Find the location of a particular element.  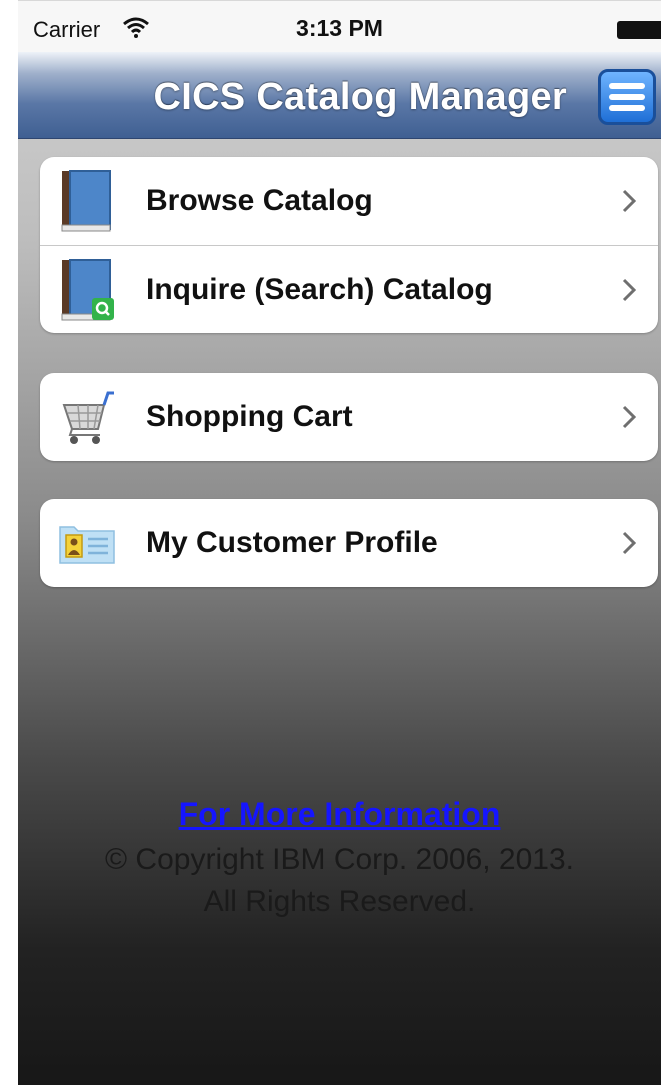

inquire-search-catalog-label: Inquire (Search) Catalog is located at coordinates (319, 289).